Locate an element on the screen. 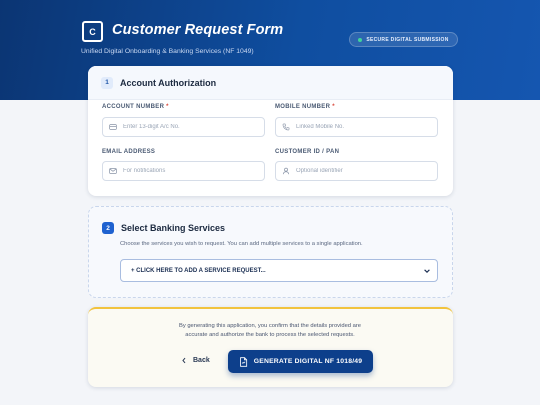 The height and width of the screenshot is (405, 540). status-dot-icon is located at coordinates (360, 39).